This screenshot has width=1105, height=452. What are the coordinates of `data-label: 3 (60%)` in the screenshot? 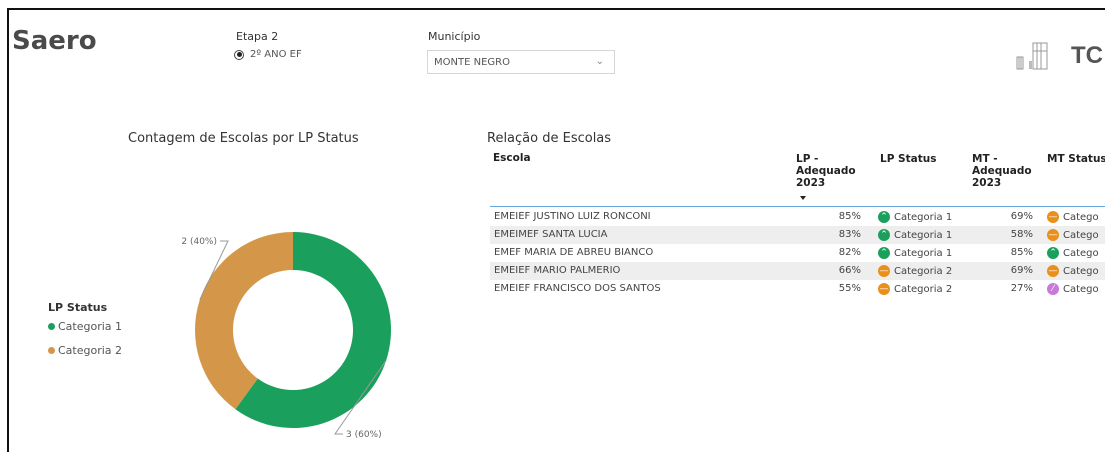 It's located at (364, 435).